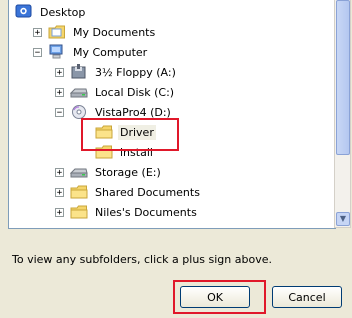  What do you see at coordinates (23, 11) in the screenshot?
I see `desktop-icon` at bounding box center [23, 11].